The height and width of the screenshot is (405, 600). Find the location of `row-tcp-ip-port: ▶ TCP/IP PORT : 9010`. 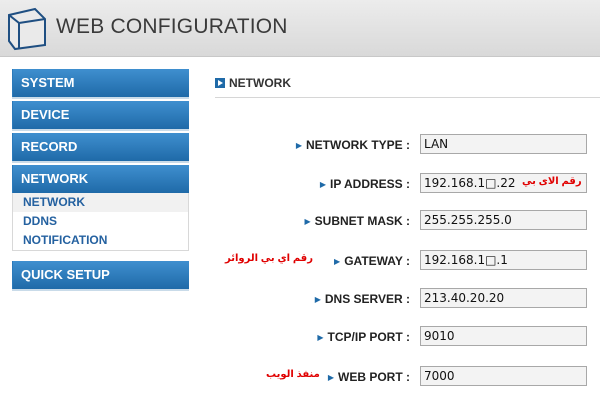

row-tcp-ip-port: ▶ TCP/IP PORT : 9010 is located at coordinates (400, 338).